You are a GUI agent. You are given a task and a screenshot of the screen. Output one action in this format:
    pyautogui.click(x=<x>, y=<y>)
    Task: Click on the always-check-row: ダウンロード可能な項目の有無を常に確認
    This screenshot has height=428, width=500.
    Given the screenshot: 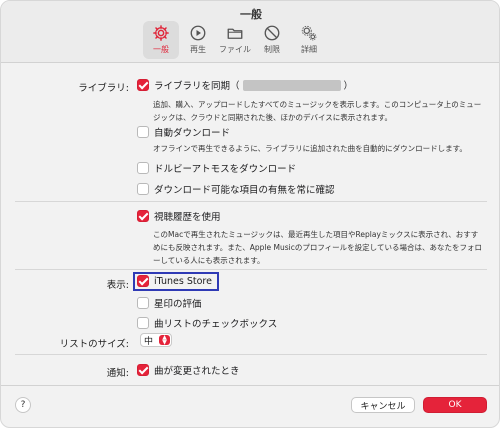 What is the action you would take?
    pyautogui.click(x=236, y=189)
    